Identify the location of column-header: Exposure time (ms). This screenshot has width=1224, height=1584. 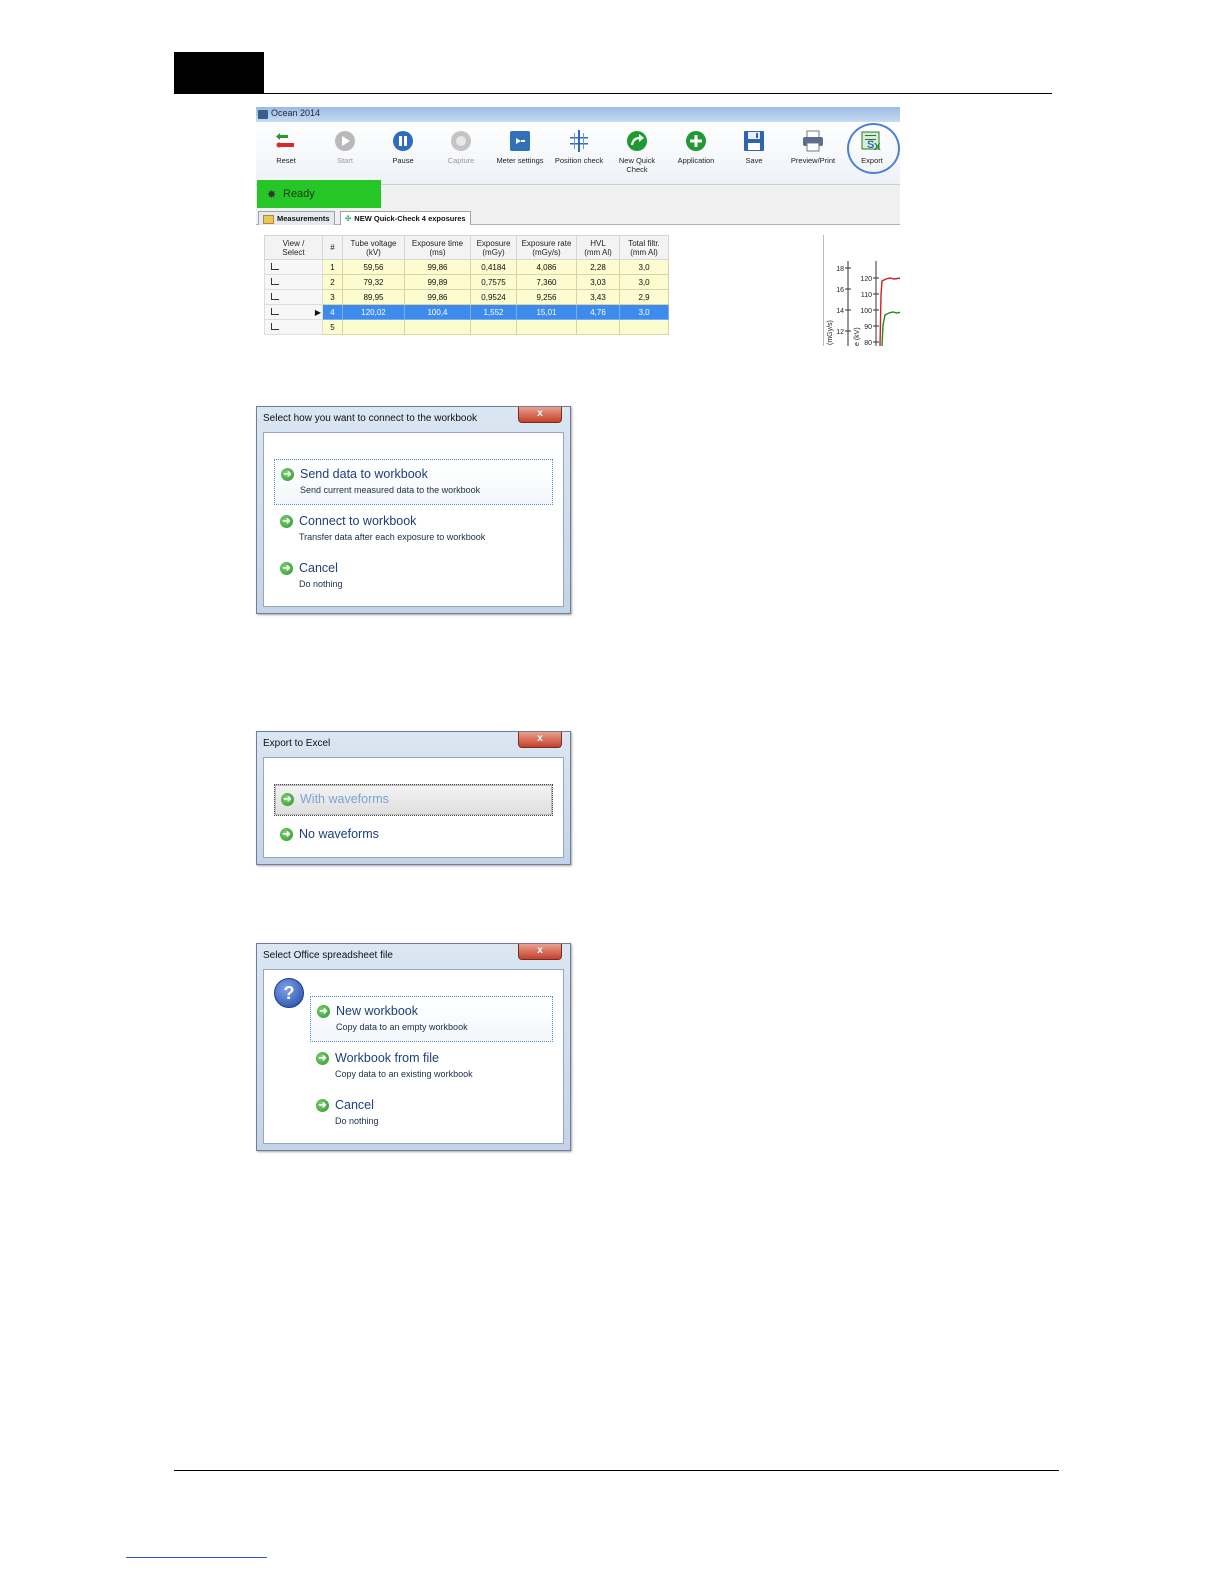
(437, 247).